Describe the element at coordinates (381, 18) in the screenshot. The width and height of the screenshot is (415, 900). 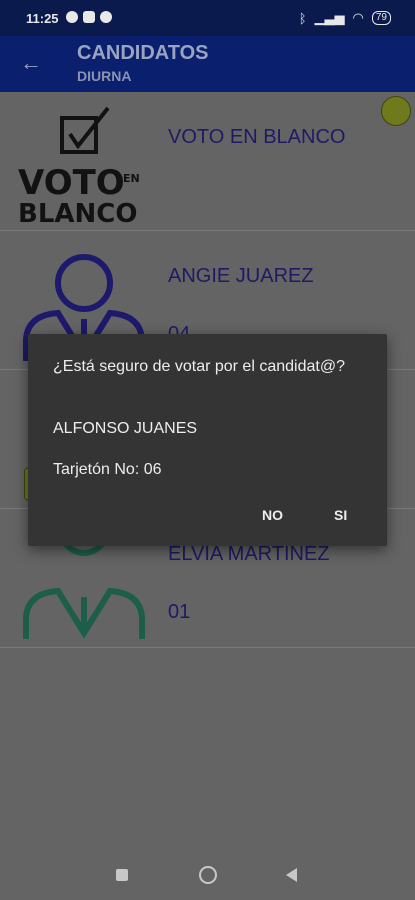
I see `battery-icon: 79` at that location.